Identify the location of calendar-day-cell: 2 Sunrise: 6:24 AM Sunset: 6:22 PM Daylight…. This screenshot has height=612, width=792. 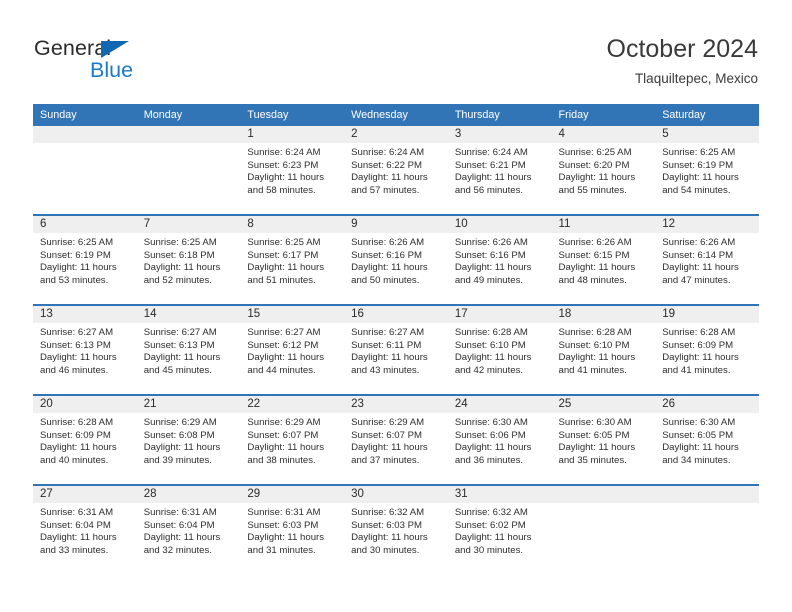
(396, 170).